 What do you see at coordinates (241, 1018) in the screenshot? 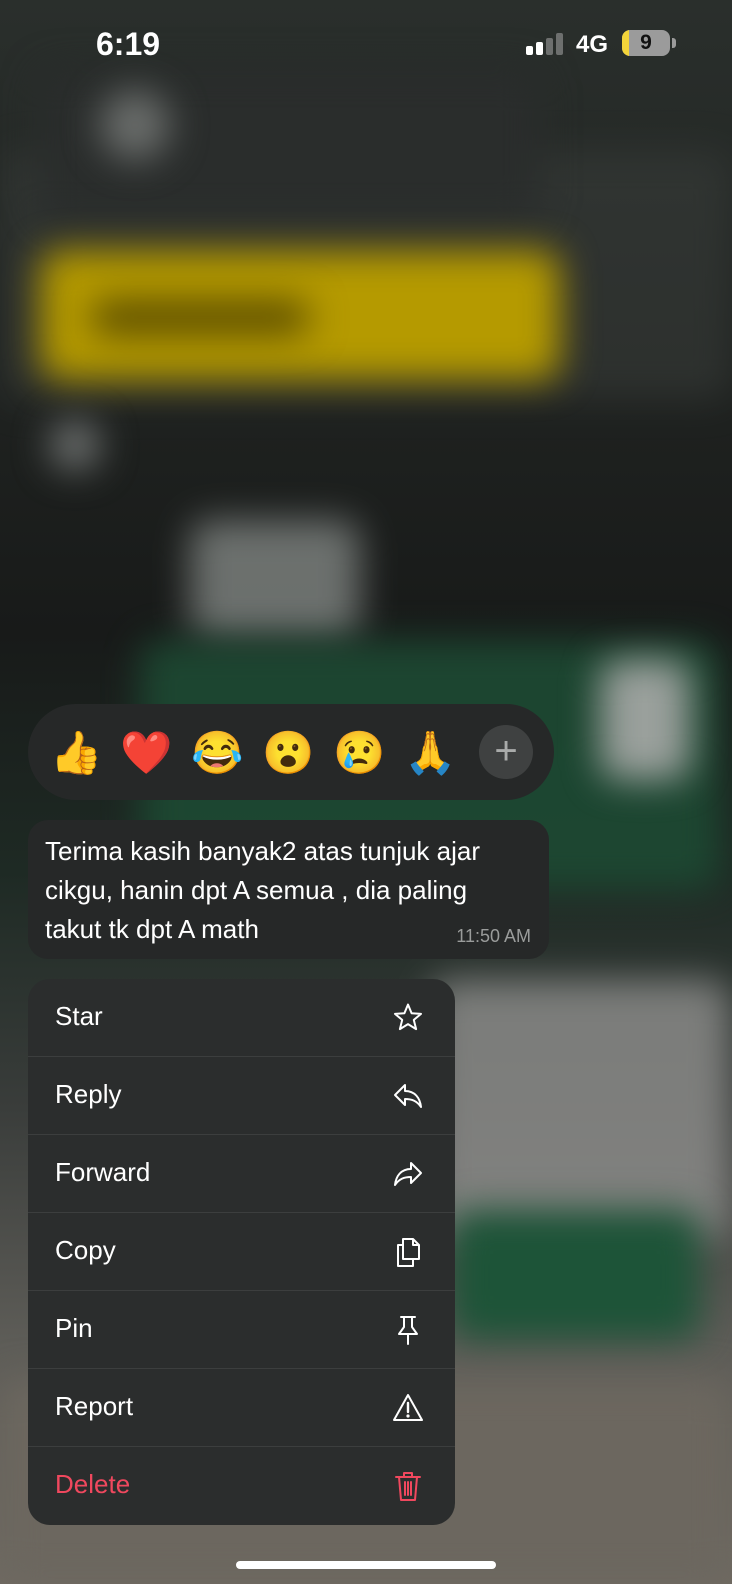
I see `menu-item-star: Star` at bounding box center [241, 1018].